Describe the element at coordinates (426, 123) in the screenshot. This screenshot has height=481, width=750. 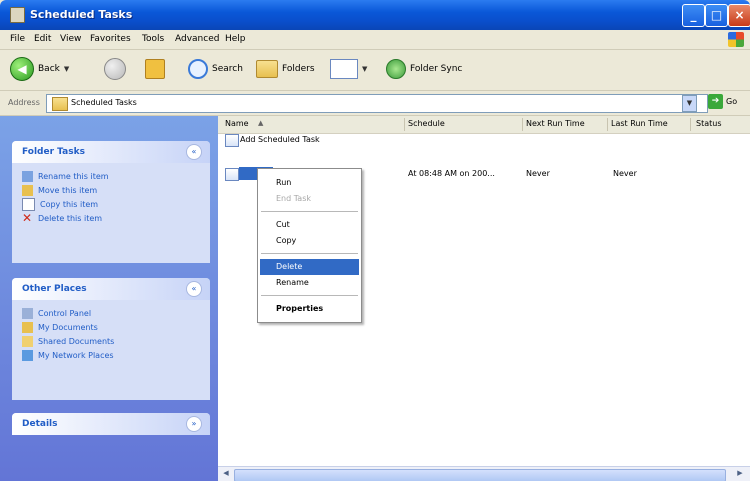
I see `column-schedule: Schedule` at that location.